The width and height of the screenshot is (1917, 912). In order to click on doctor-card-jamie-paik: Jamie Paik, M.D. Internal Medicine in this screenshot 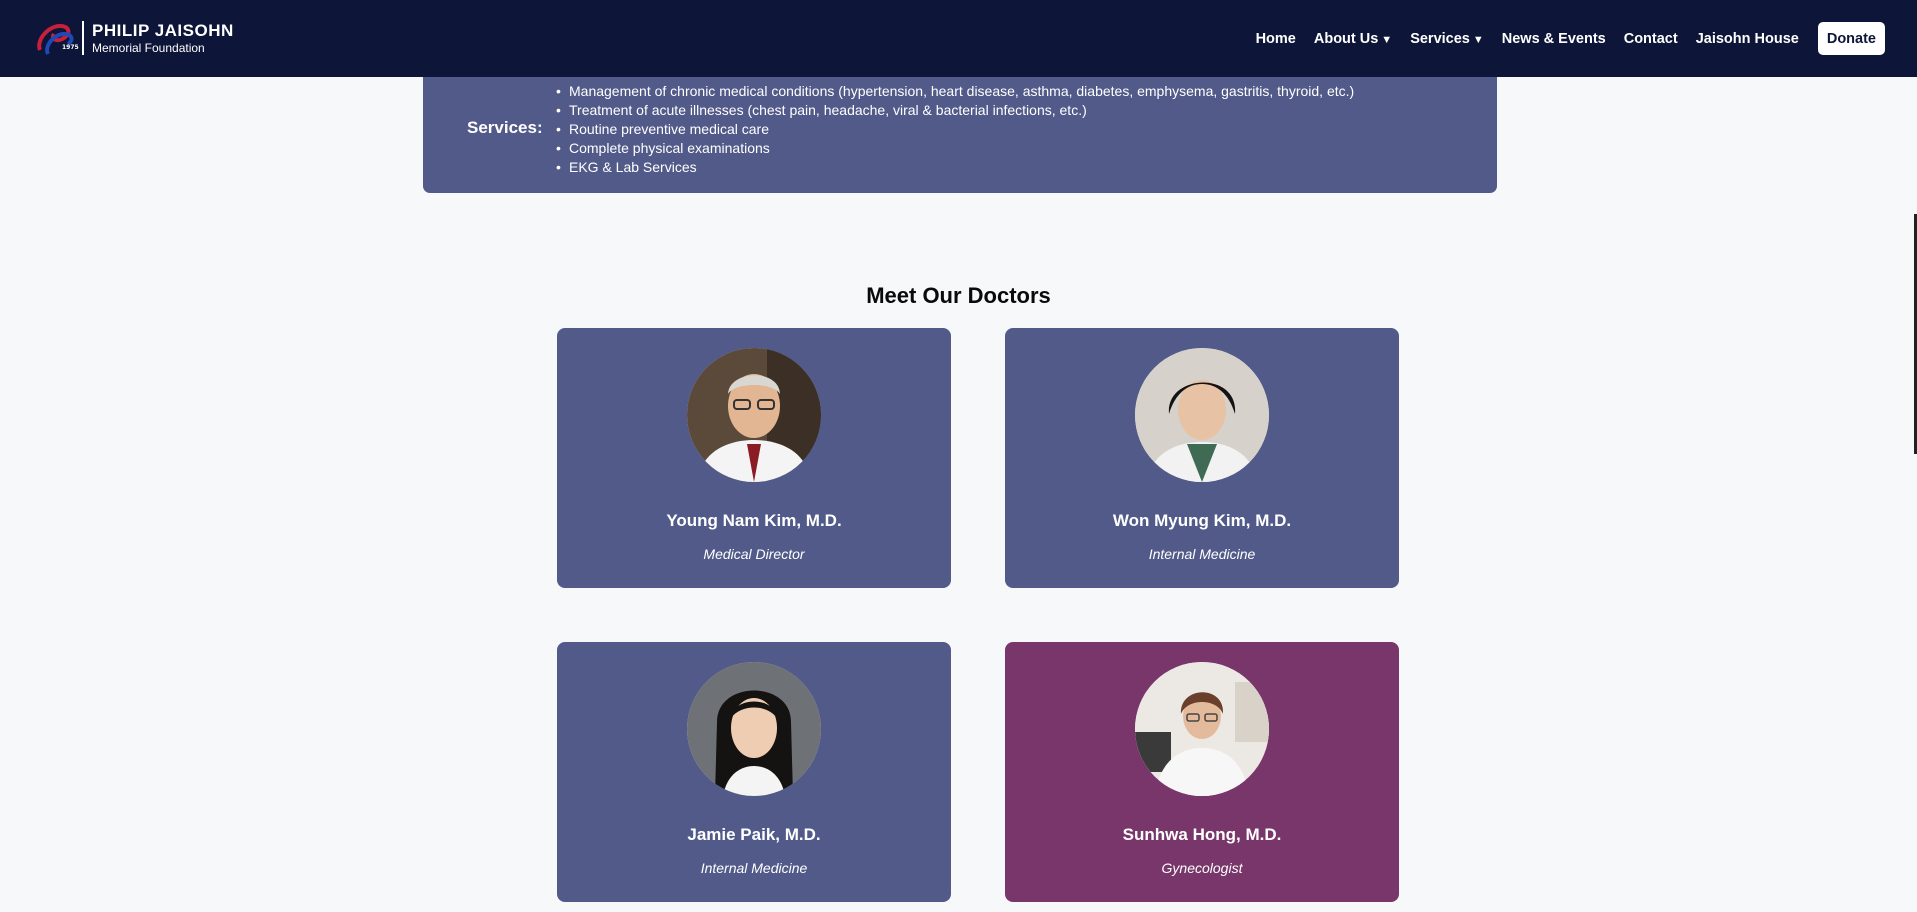, I will do `click(754, 772)`.